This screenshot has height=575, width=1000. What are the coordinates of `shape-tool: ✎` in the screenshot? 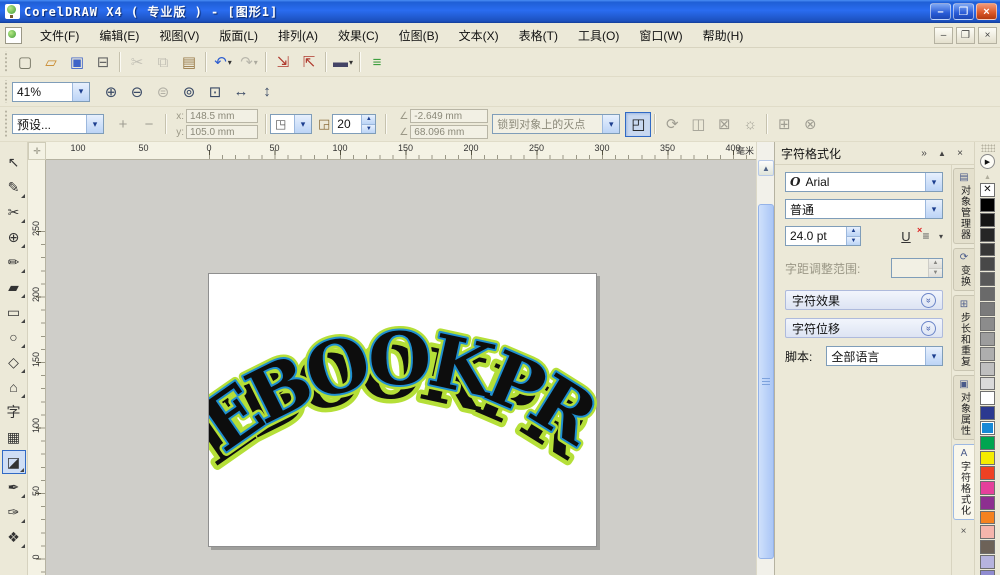 It's located at (14, 187).